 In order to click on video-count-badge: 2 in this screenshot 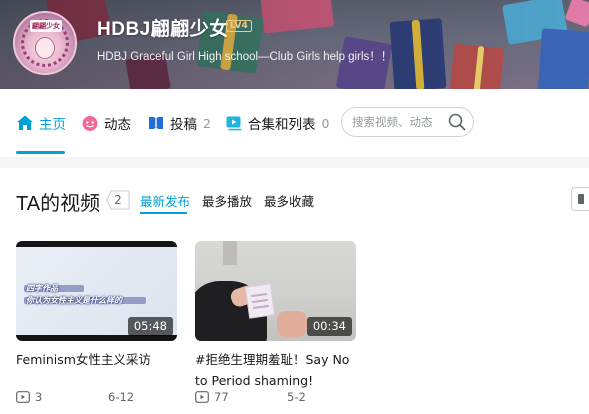, I will do `click(118, 200)`.